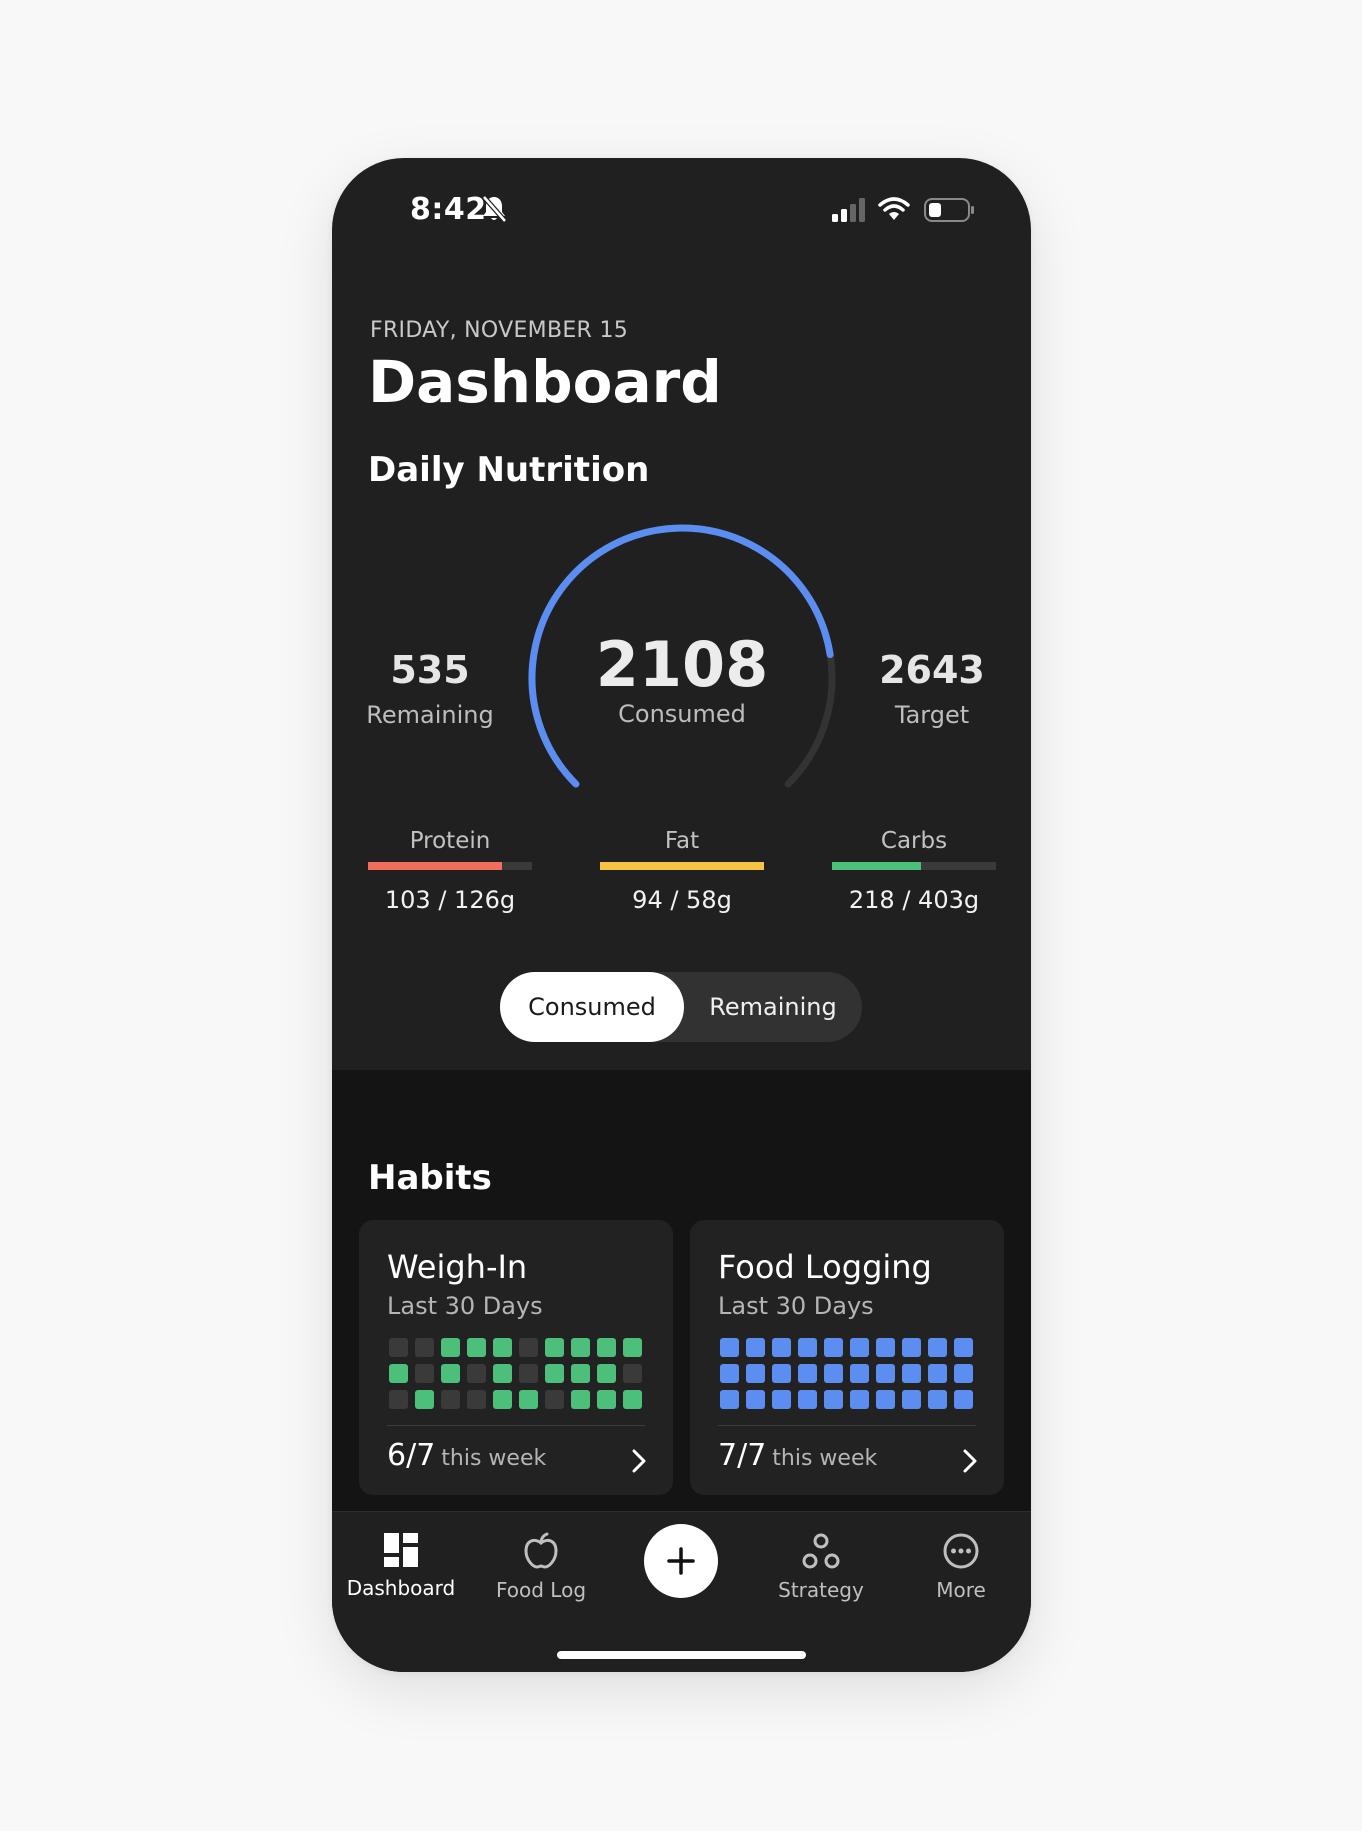  I want to click on habit-card-food-logging: Food Logging Last 30 Days 7/7 this week, so click(847, 1357).